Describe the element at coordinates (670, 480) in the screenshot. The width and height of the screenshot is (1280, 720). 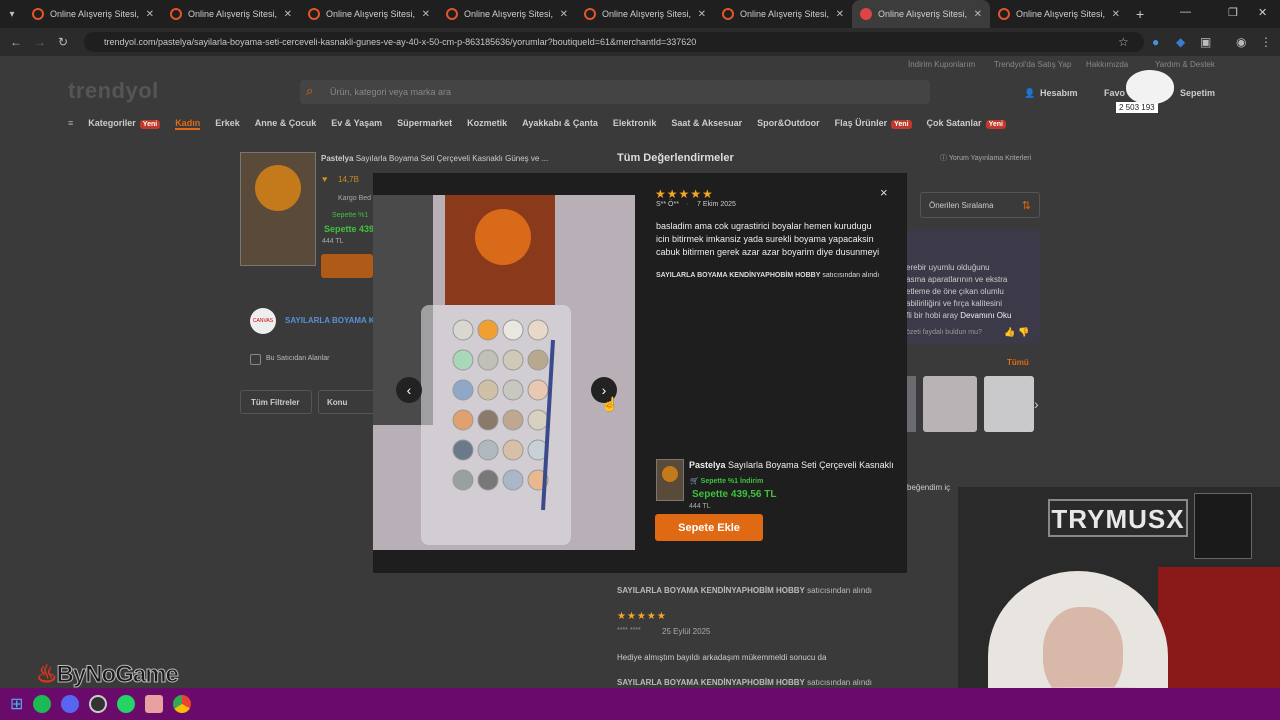
I see `modal-product-thumbnail` at that location.